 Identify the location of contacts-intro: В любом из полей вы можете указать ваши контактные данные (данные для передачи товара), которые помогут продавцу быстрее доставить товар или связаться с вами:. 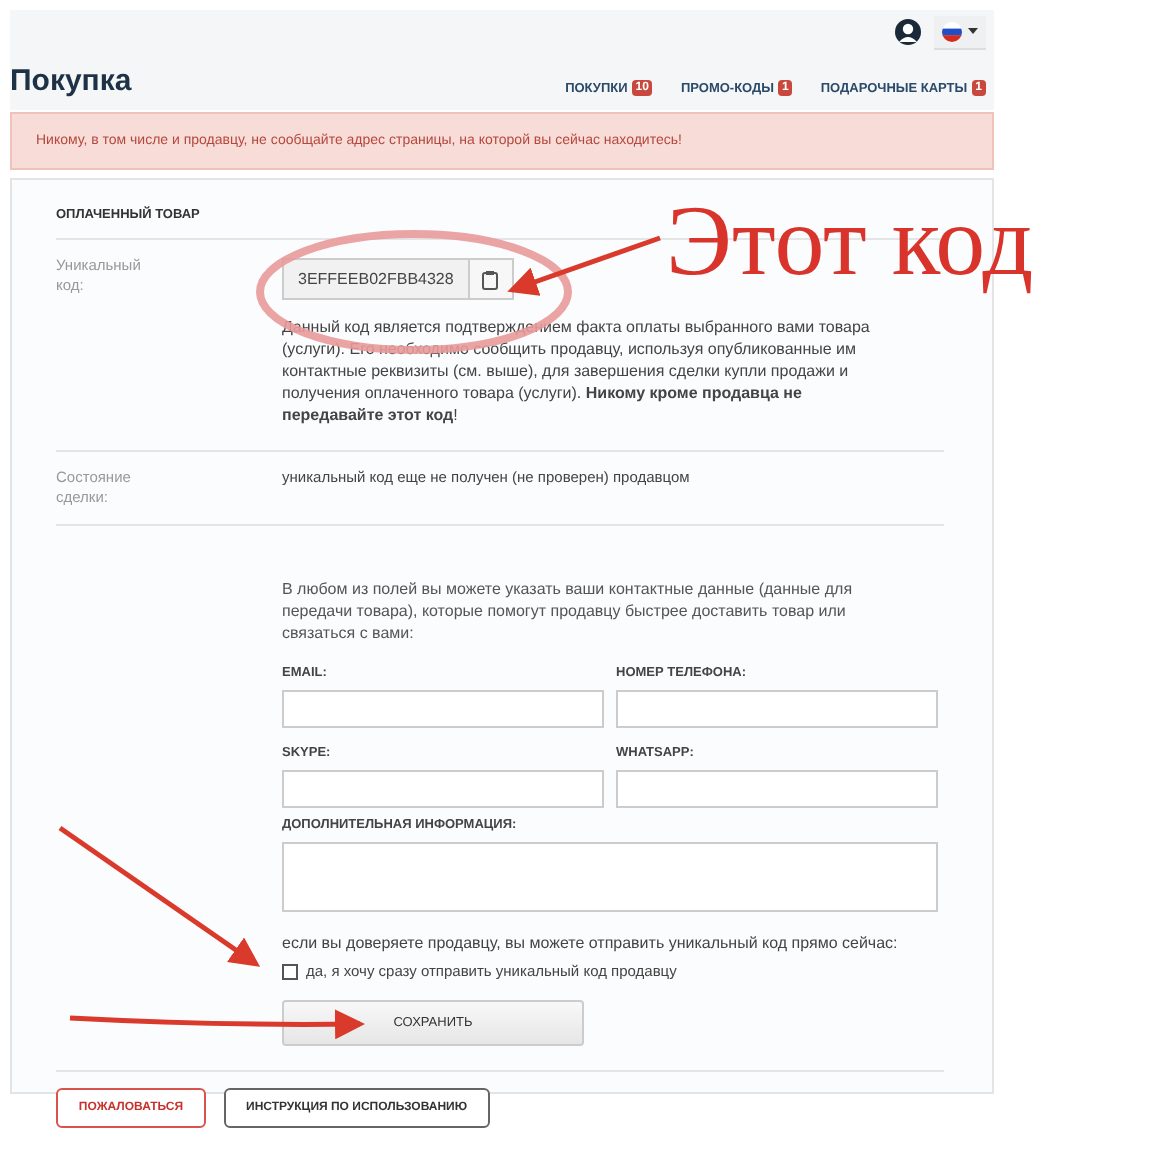
(568, 611).